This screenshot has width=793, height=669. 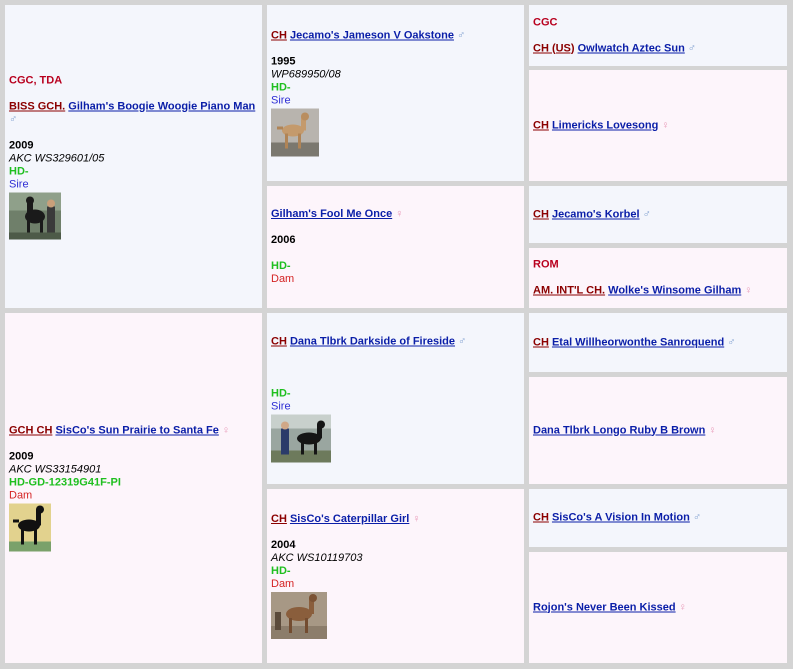 I want to click on pedigree-cell-limericks-lovesong: CH Limericks Lovesong ♀, so click(x=658, y=125).